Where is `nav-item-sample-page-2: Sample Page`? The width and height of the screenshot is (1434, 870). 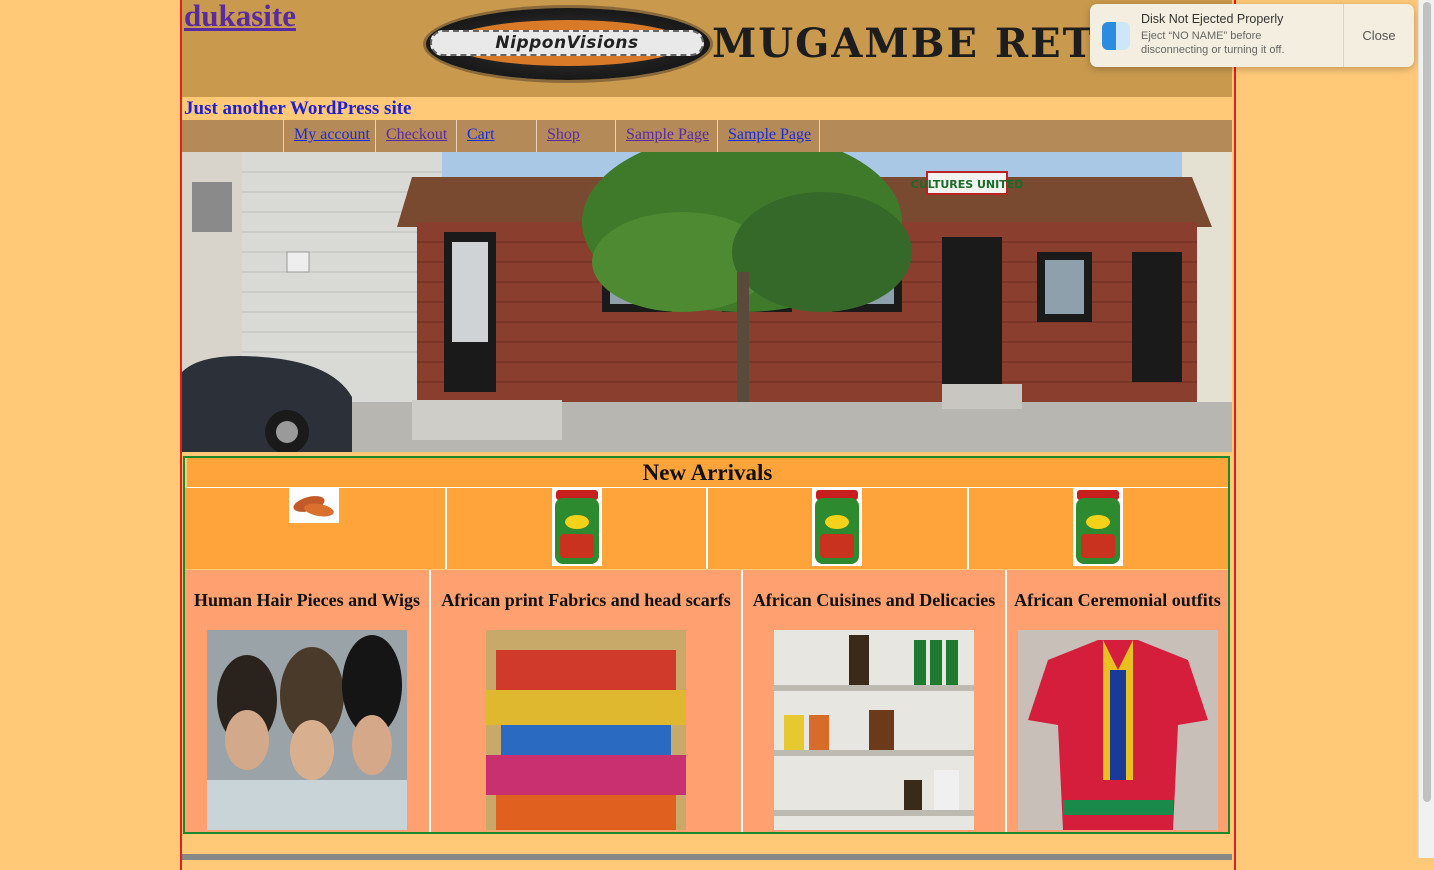
nav-item-sample-page-2: Sample Page is located at coordinates (769, 136).